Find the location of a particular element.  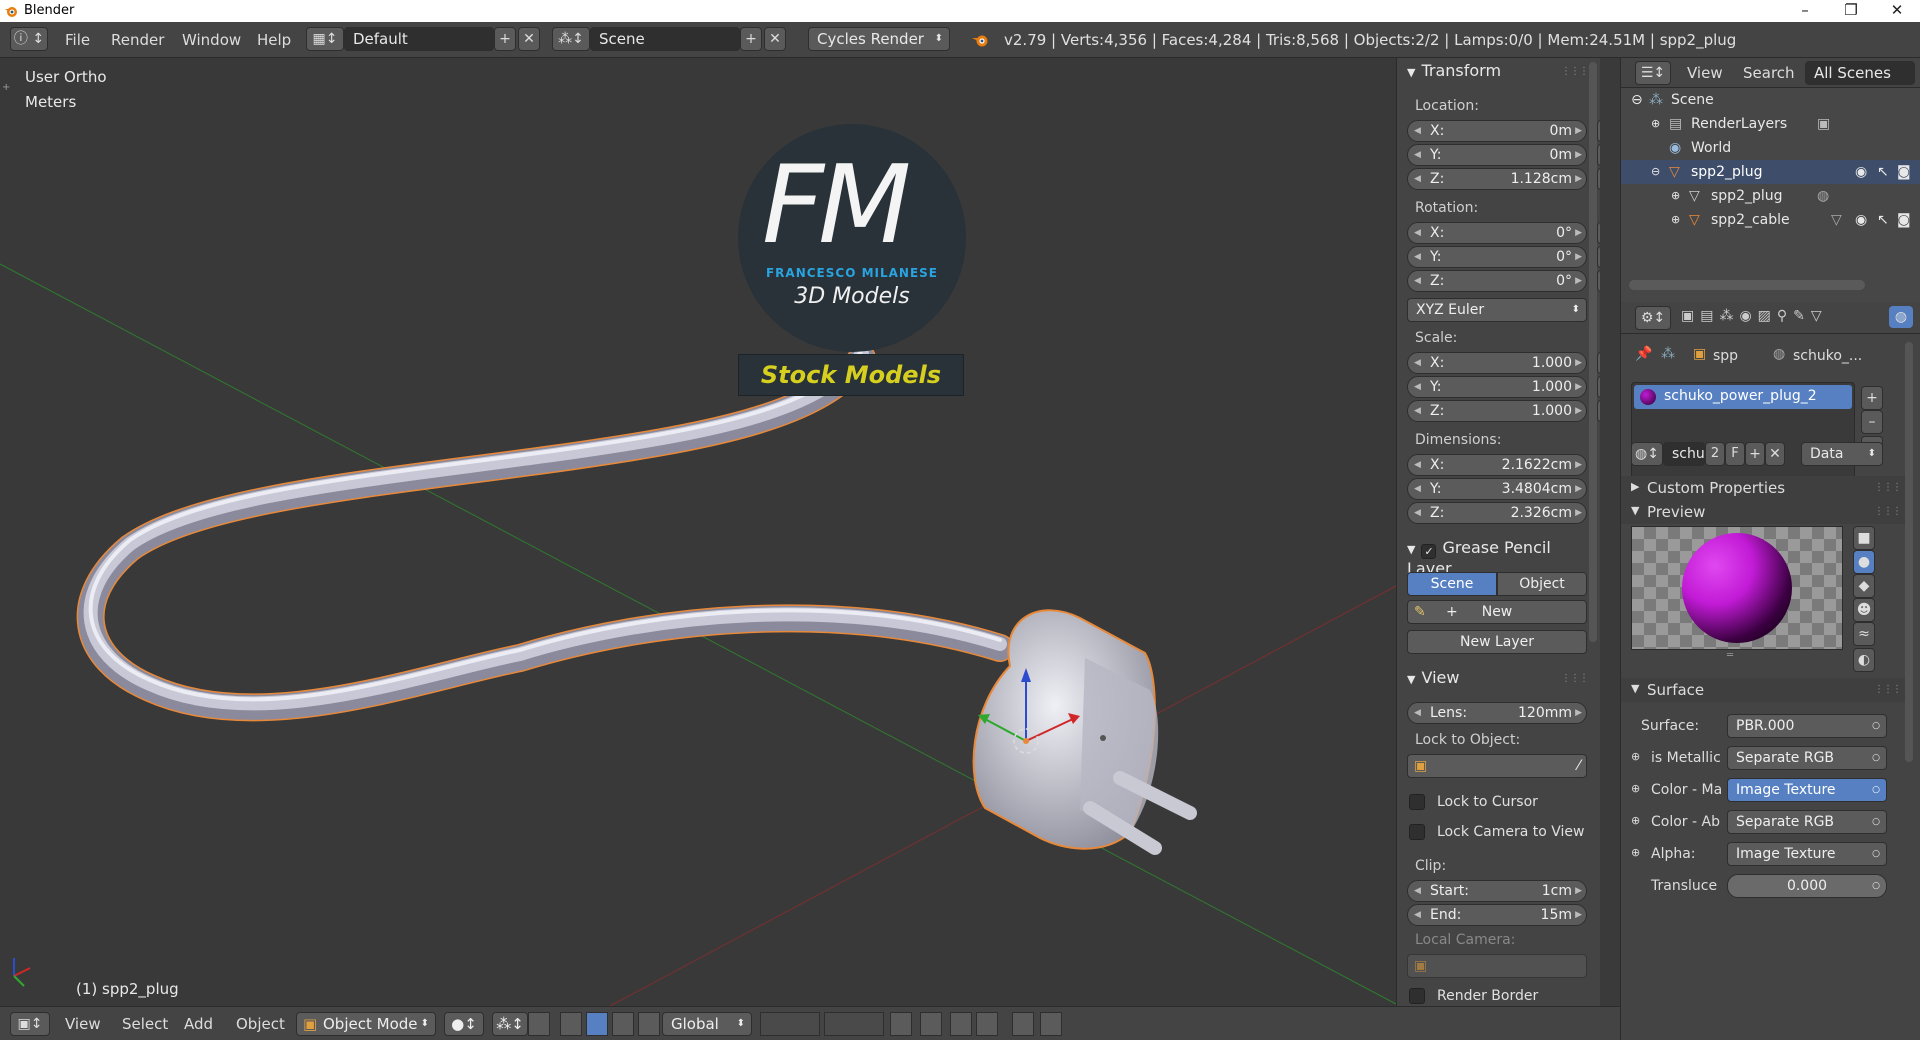

opengl-render-icon is located at coordinates (1023, 1024).